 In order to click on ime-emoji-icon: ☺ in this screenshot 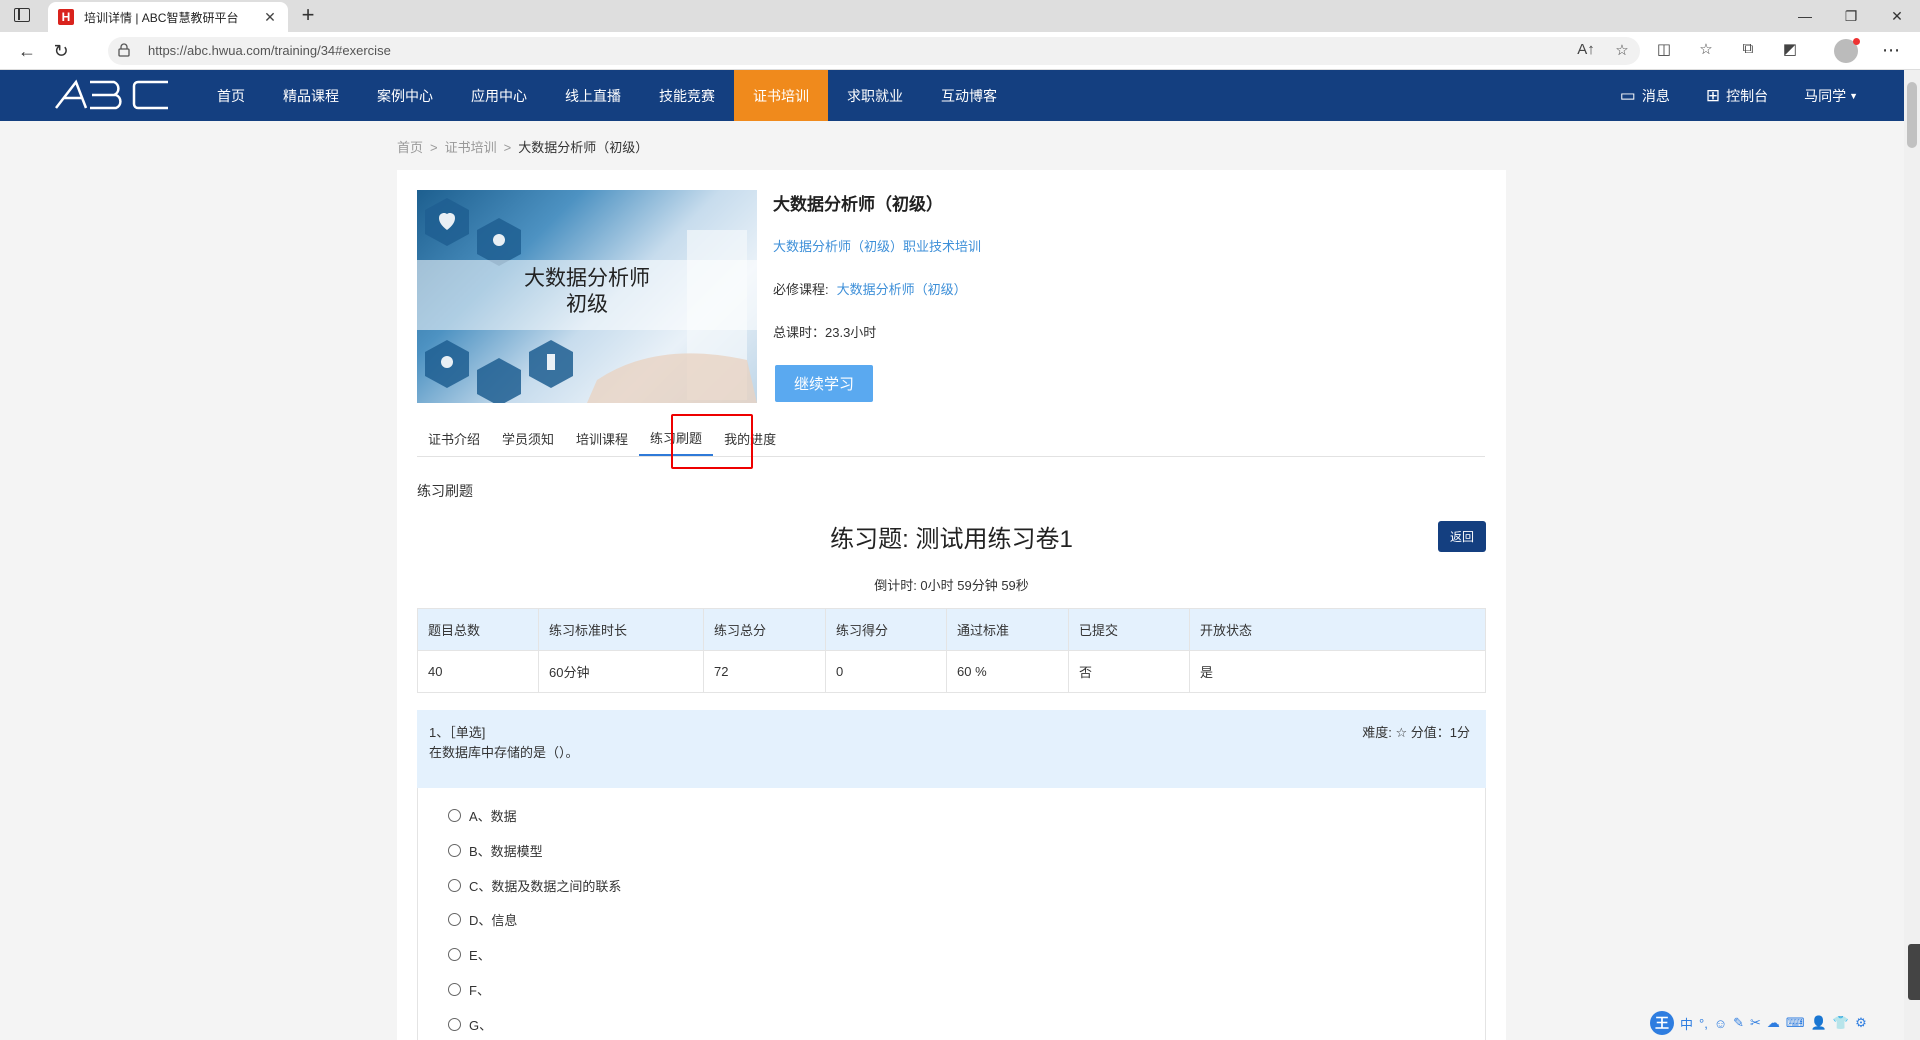, I will do `click(1720, 1023)`.